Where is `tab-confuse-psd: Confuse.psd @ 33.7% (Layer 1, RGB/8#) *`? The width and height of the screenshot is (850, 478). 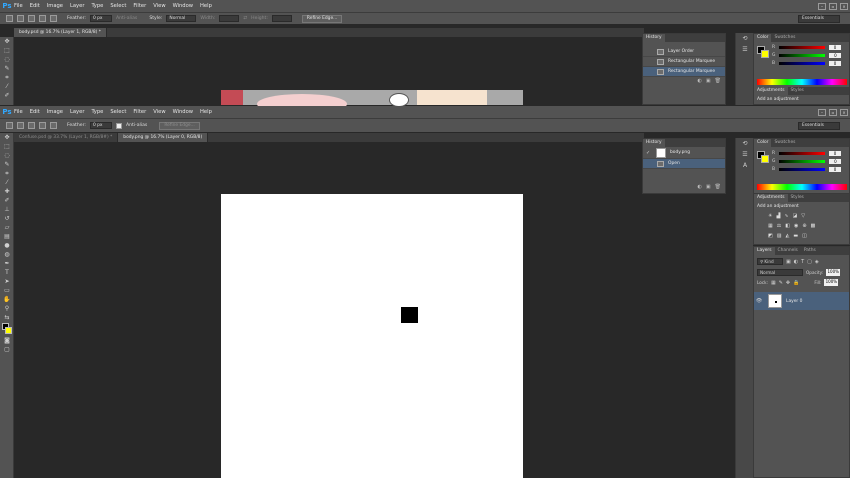 tab-confuse-psd: Confuse.psd @ 33.7% (Layer 1, RGB/8#) * is located at coordinates (66, 137).